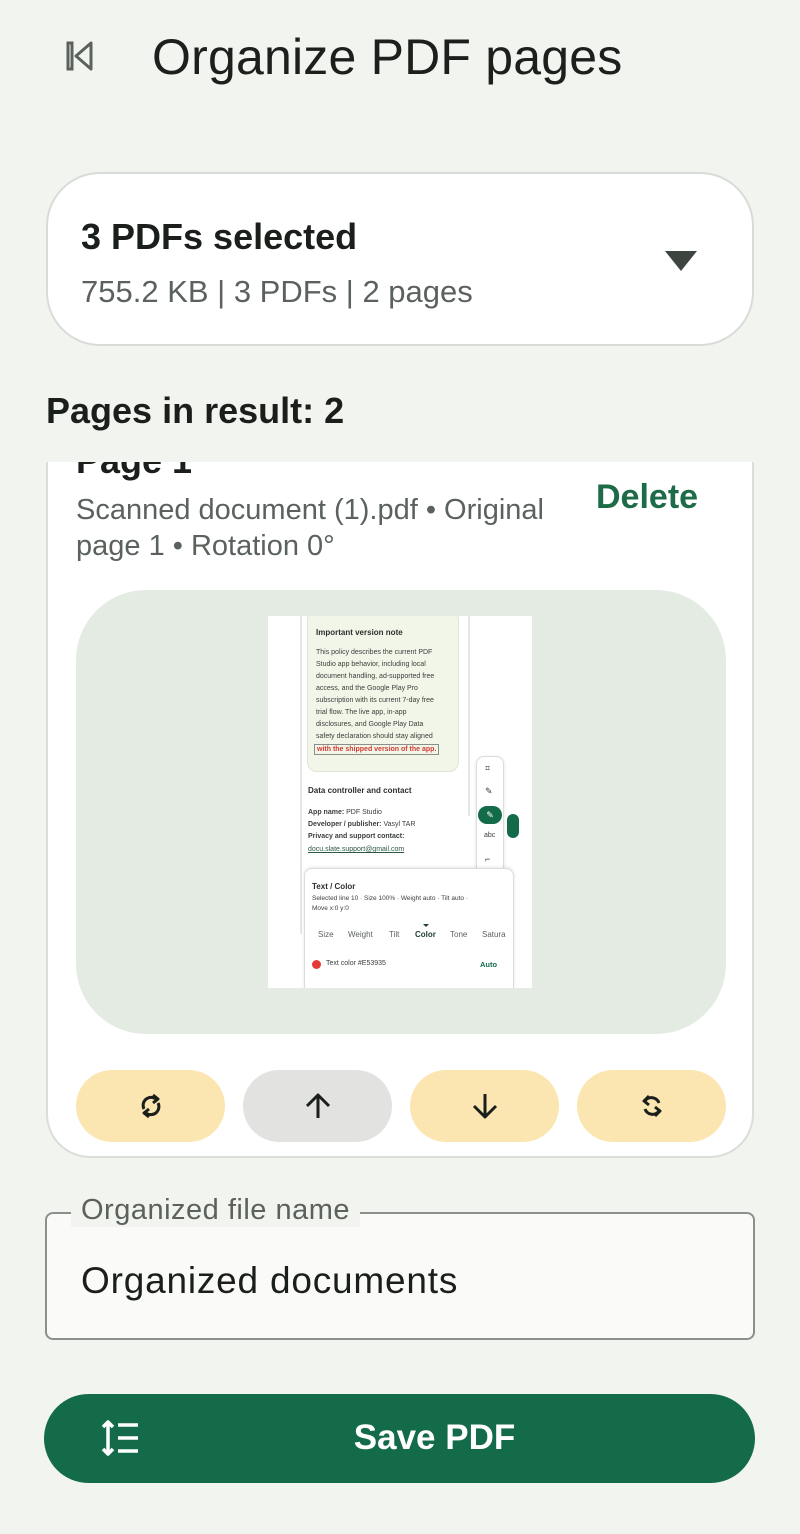  I want to click on app-name-label: App name:, so click(326, 812).